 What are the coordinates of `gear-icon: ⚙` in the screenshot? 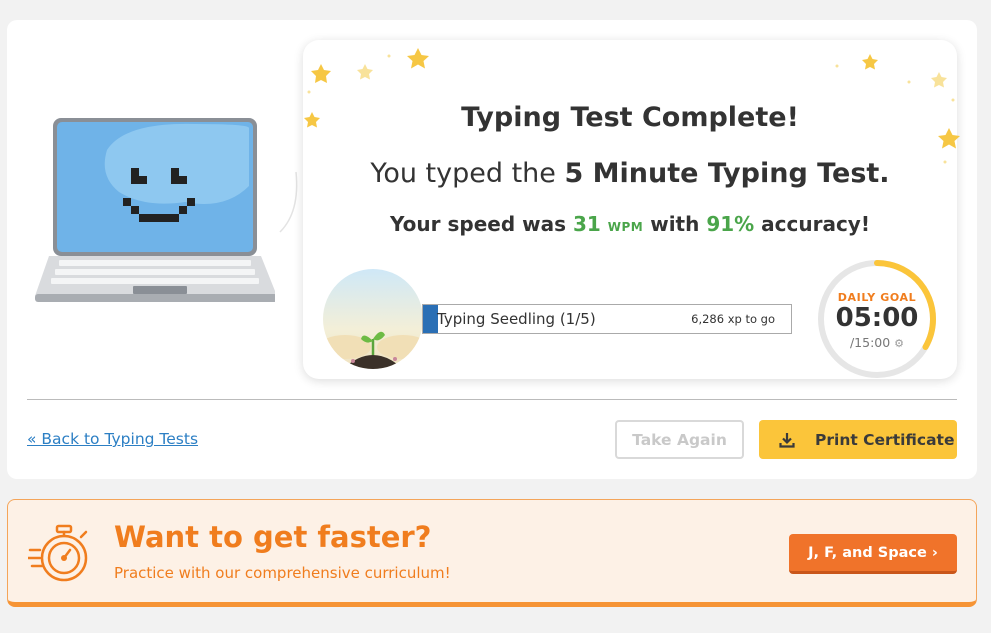 It's located at (899, 343).